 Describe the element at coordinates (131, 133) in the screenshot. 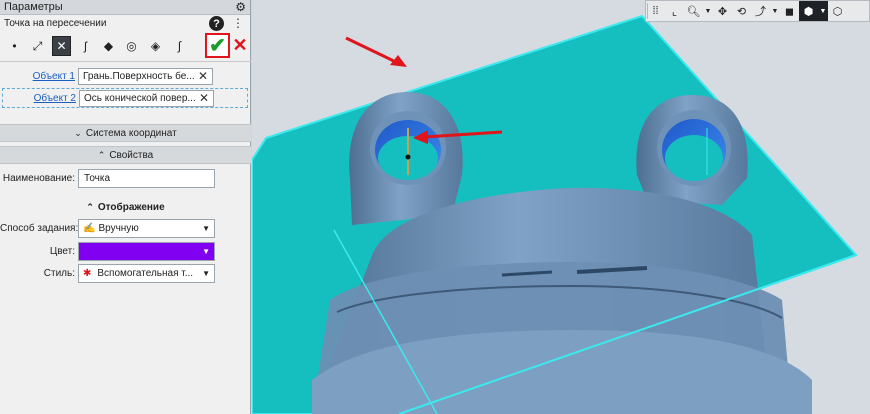

I see `section-coordinate-system-label: Система координат` at that location.